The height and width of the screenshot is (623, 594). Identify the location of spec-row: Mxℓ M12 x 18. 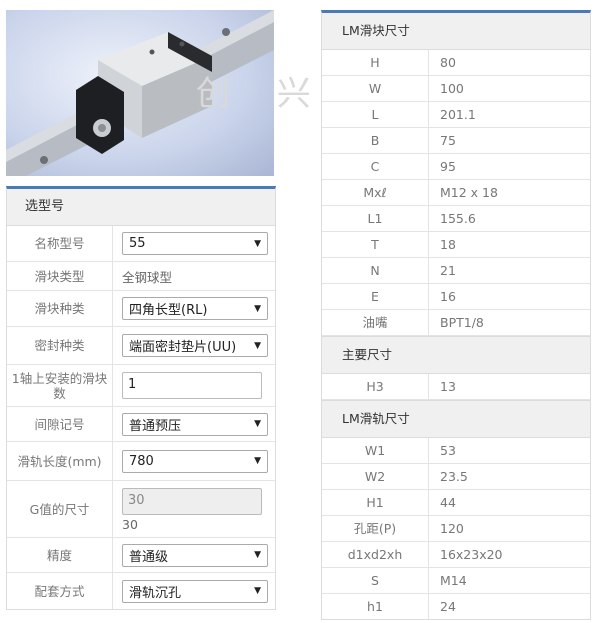
(456, 193).